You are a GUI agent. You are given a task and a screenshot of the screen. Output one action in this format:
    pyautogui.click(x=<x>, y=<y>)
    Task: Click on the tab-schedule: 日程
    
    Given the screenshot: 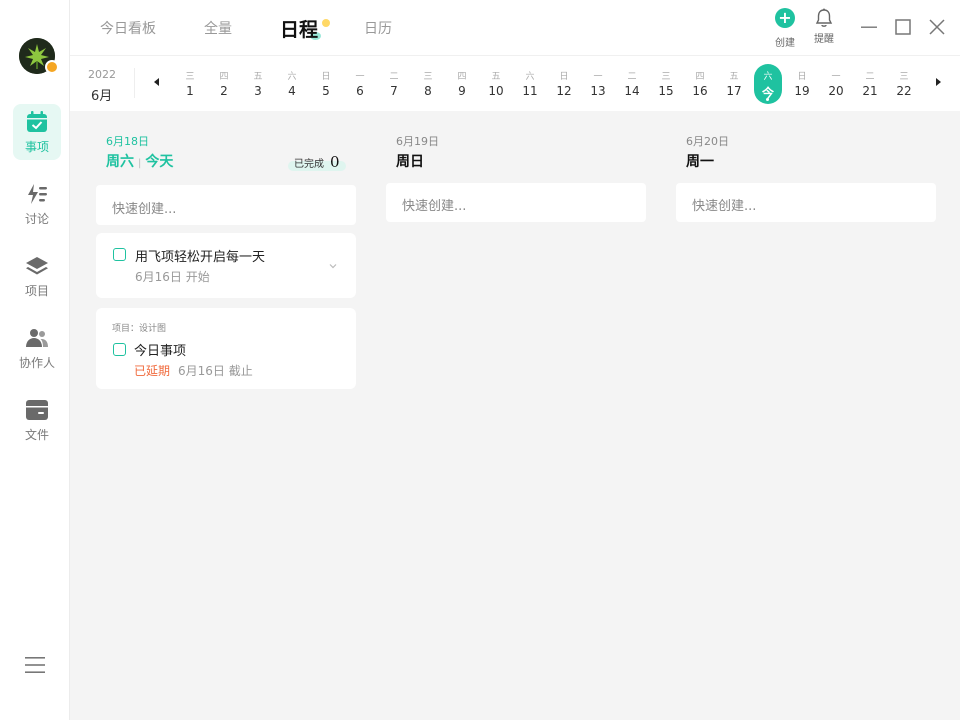 What is the action you would take?
    pyautogui.click(x=299, y=28)
    